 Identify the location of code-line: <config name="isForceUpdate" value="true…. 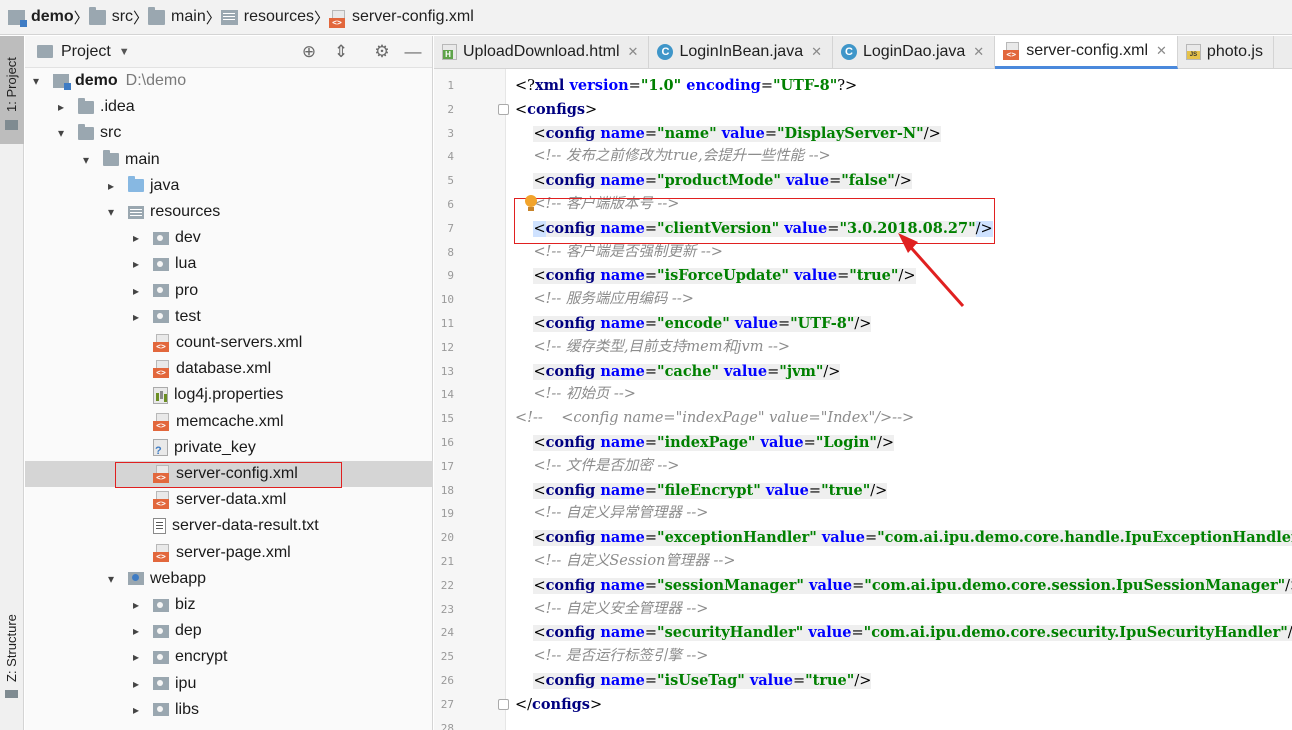
(715, 276).